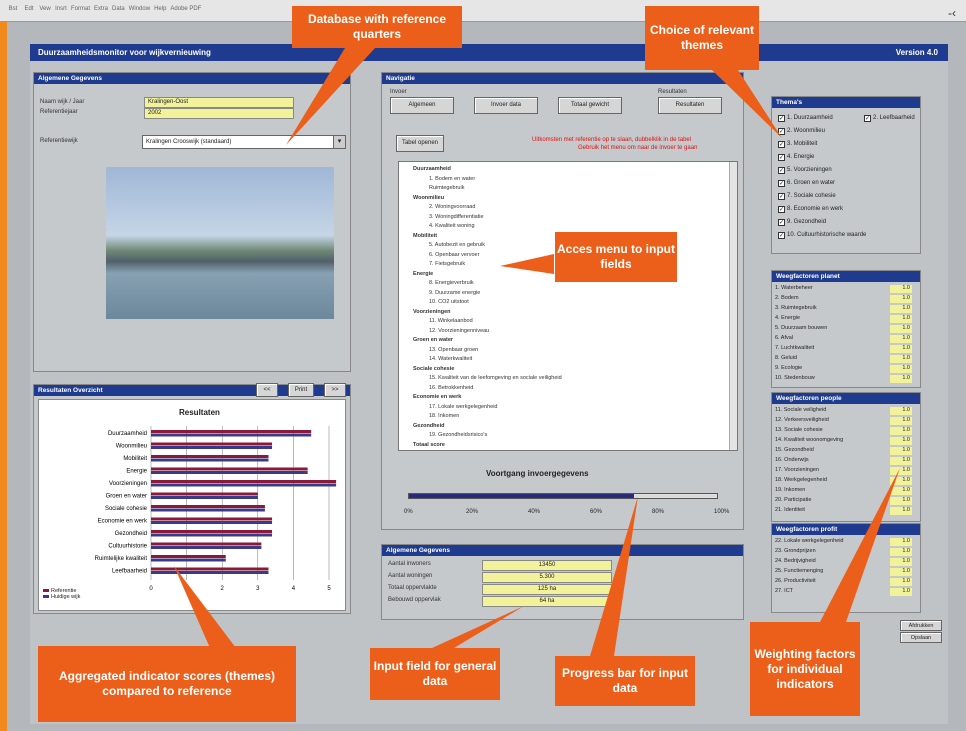  I want to click on tree-item: 5. Autobezit en gebruik, so click(457, 245).